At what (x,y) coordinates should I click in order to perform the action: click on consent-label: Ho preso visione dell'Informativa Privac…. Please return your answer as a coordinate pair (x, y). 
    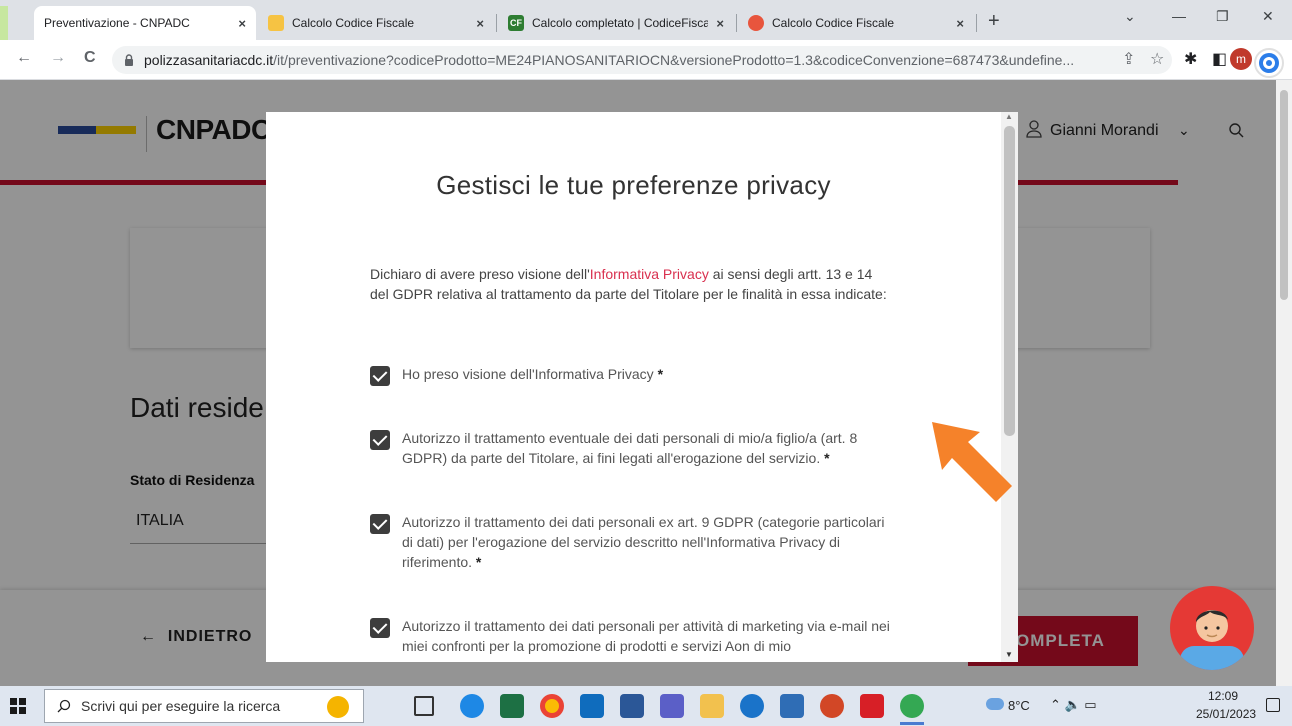
    Looking at the image, I should click on (528, 374).